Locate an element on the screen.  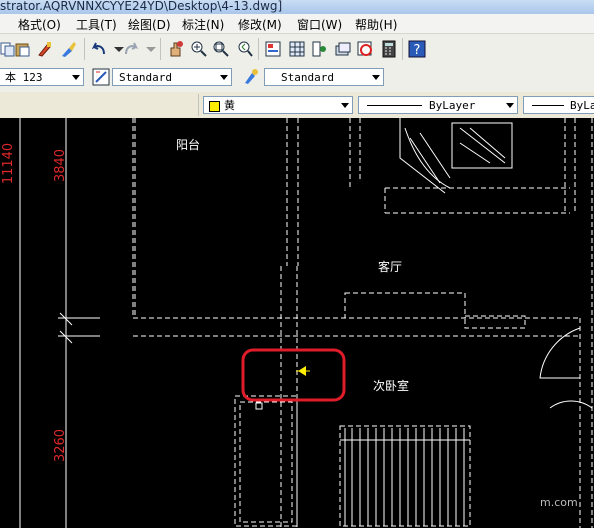
properties-icon is located at coordinates (273, 49).